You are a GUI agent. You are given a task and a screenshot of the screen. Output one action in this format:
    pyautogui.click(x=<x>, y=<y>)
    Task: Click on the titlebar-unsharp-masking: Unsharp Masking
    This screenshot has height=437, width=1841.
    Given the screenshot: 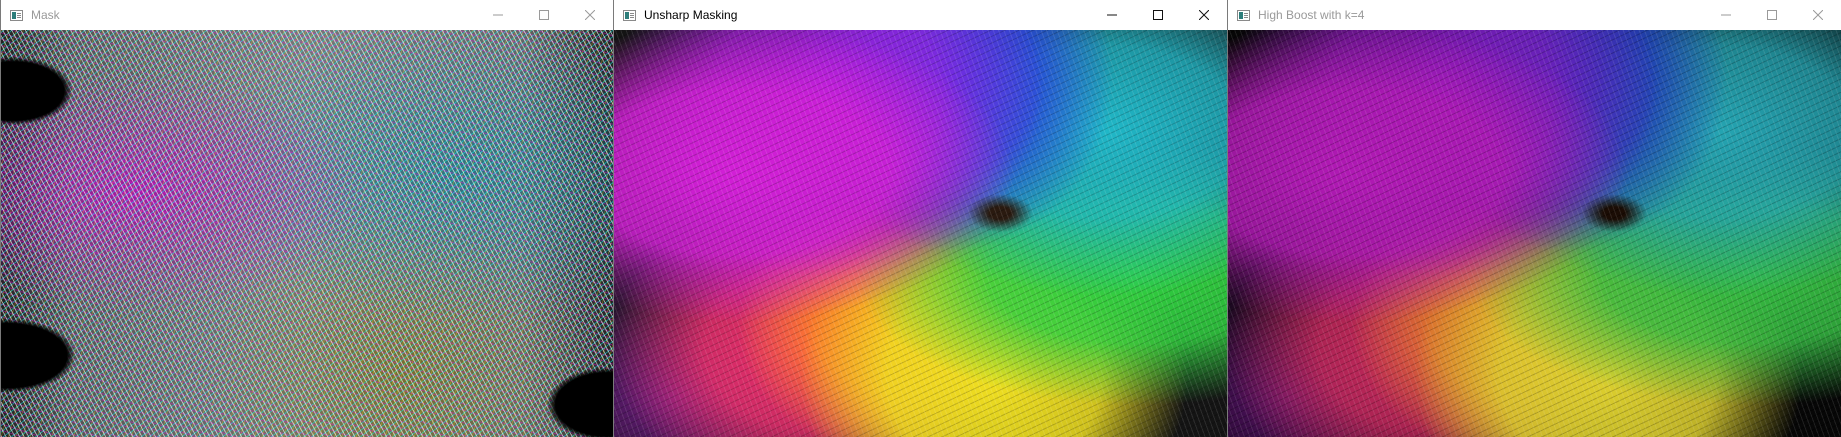 What is the action you would take?
    pyautogui.click(x=920, y=15)
    